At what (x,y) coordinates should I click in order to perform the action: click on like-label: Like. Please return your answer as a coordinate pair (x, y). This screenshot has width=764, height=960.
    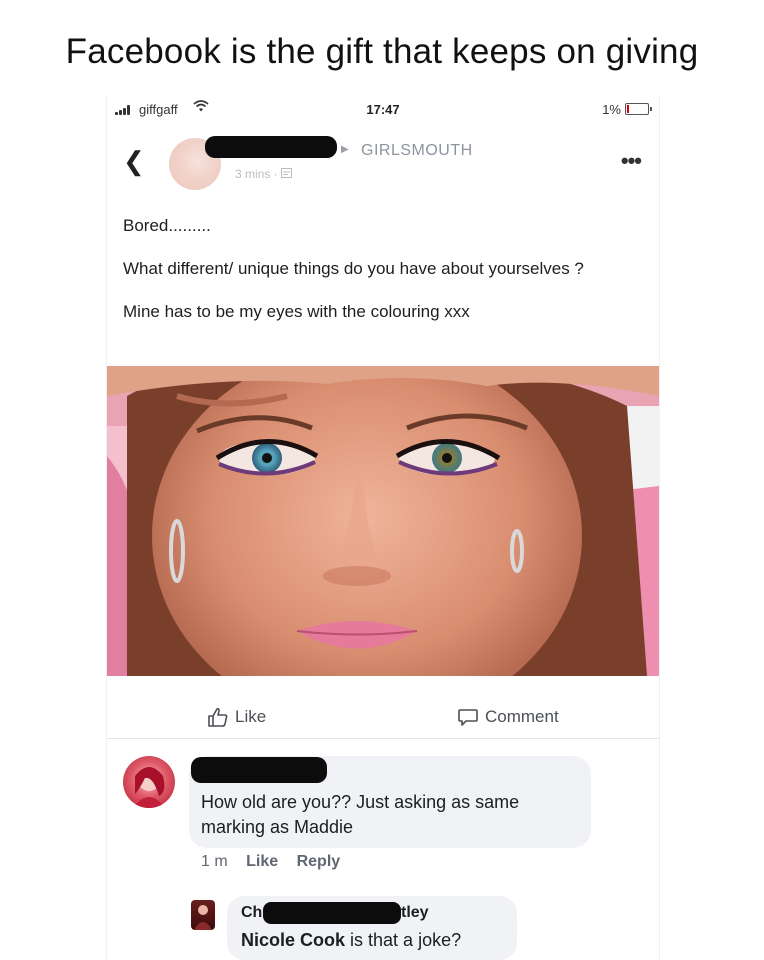
    Looking at the image, I should click on (251, 716).